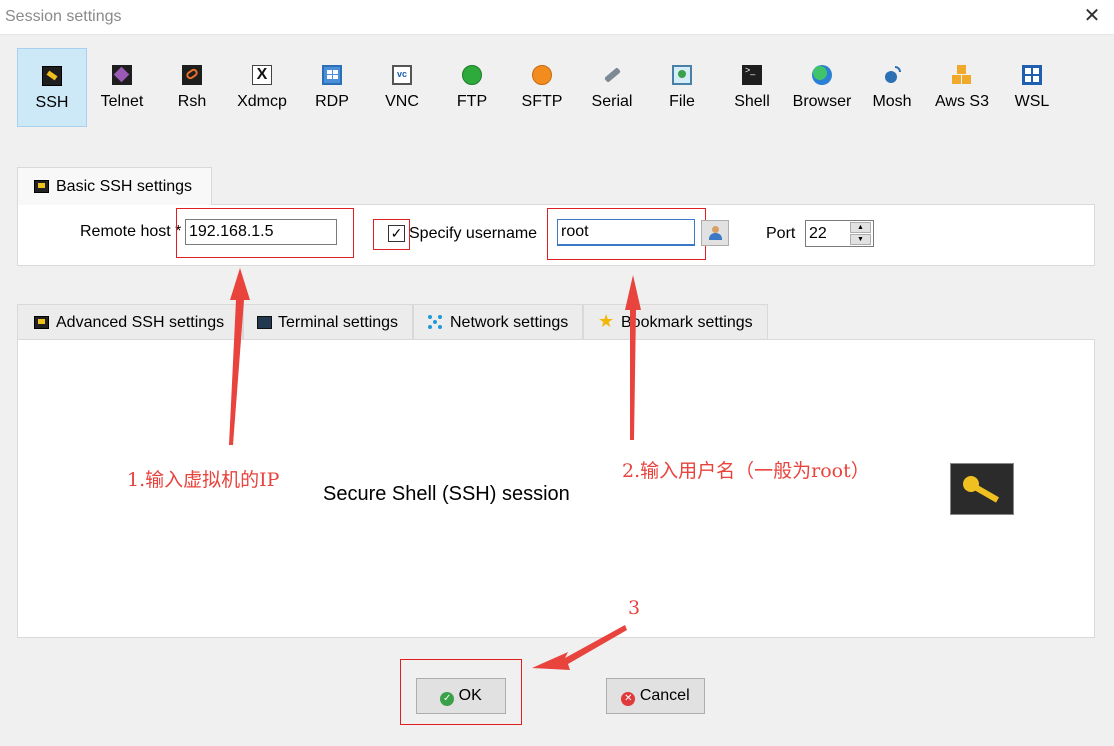 This screenshot has height=746, width=1114. What do you see at coordinates (579, 647) in the screenshot?
I see `arrow-to-ok` at bounding box center [579, 647].